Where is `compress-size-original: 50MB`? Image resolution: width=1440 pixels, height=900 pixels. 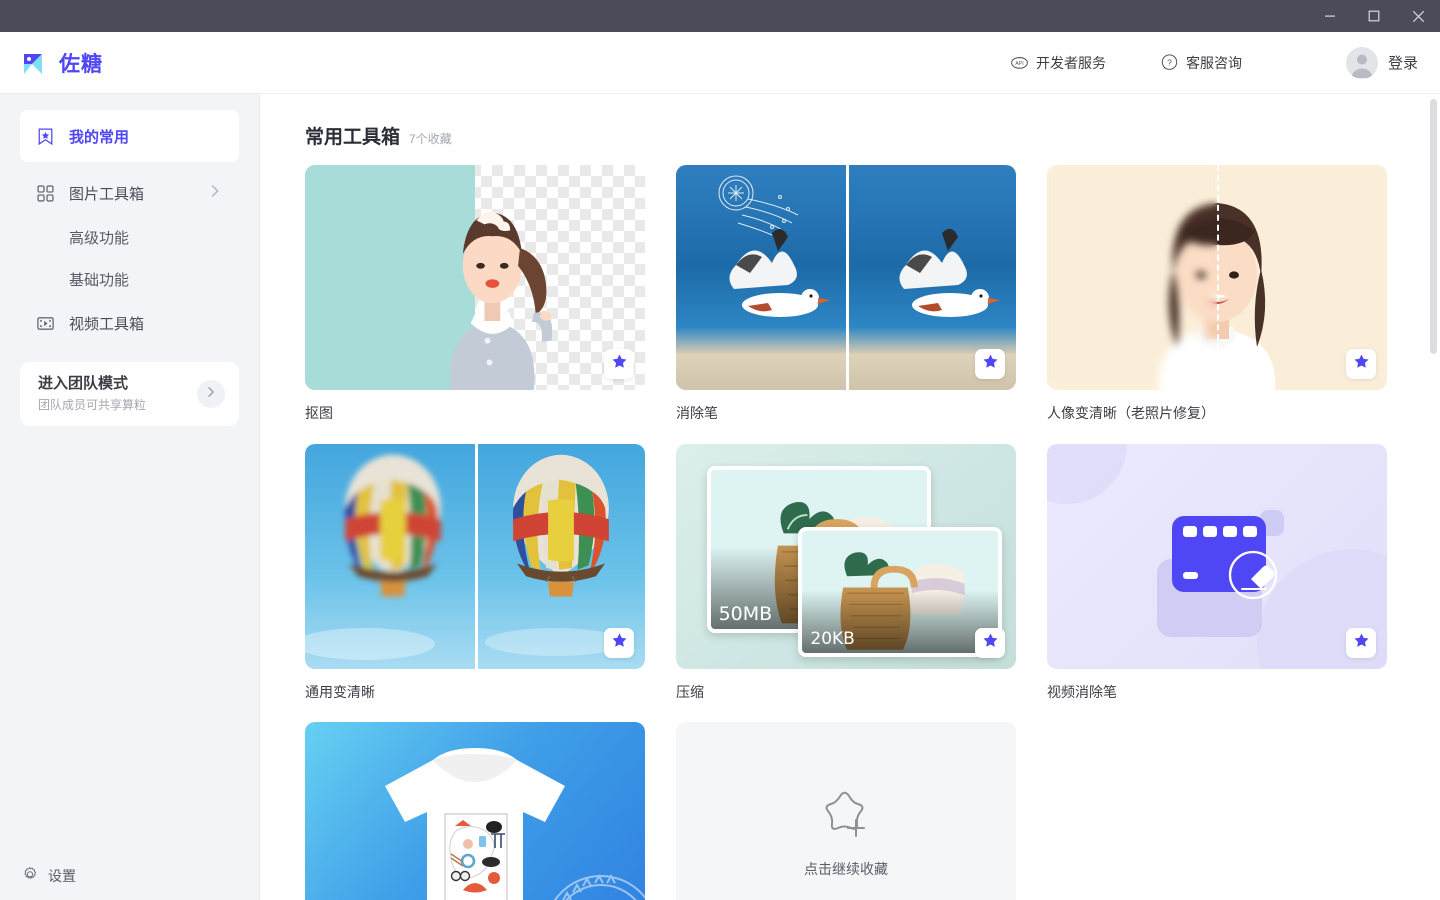 compress-size-original: 50MB is located at coordinates (745, 613).